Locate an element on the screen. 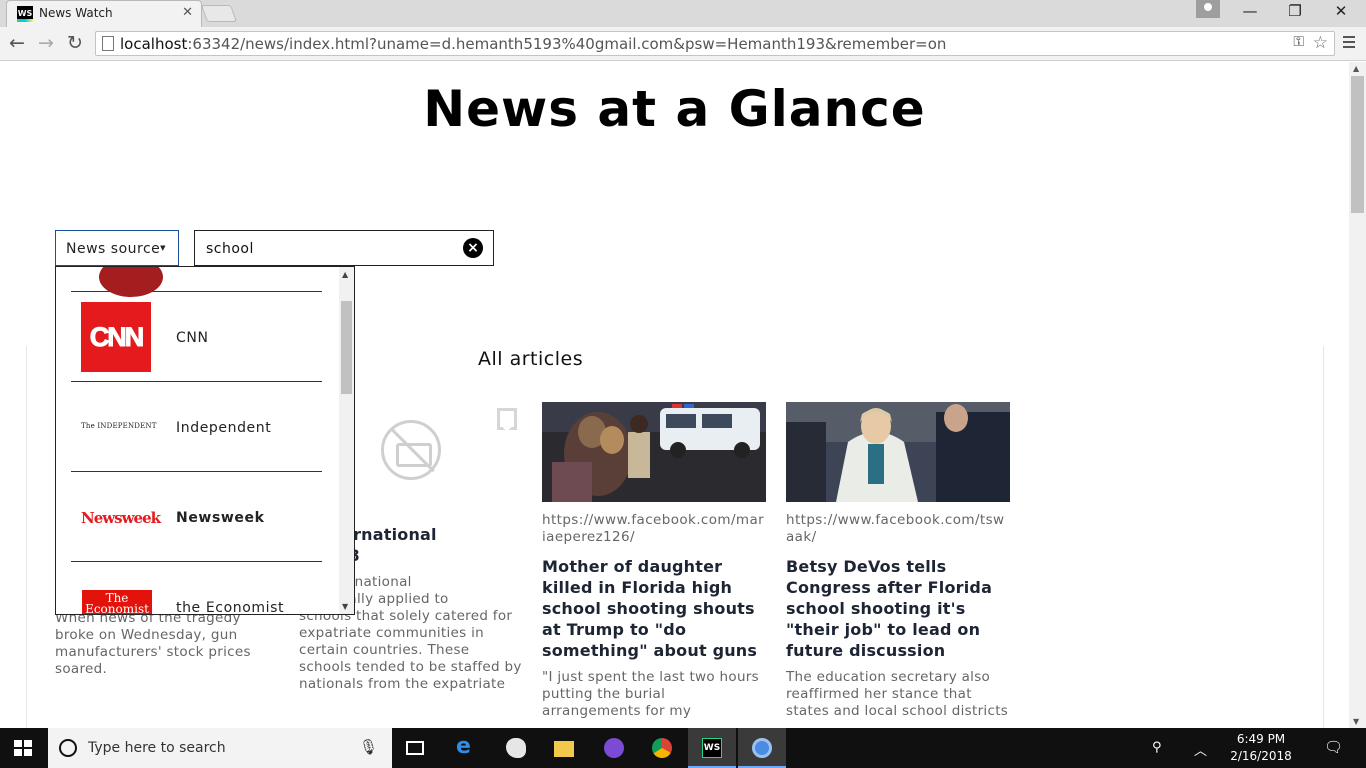 The height and width of the screenshot is (768, 1366). user-profile-icon is located at coordinates (1208, 9).